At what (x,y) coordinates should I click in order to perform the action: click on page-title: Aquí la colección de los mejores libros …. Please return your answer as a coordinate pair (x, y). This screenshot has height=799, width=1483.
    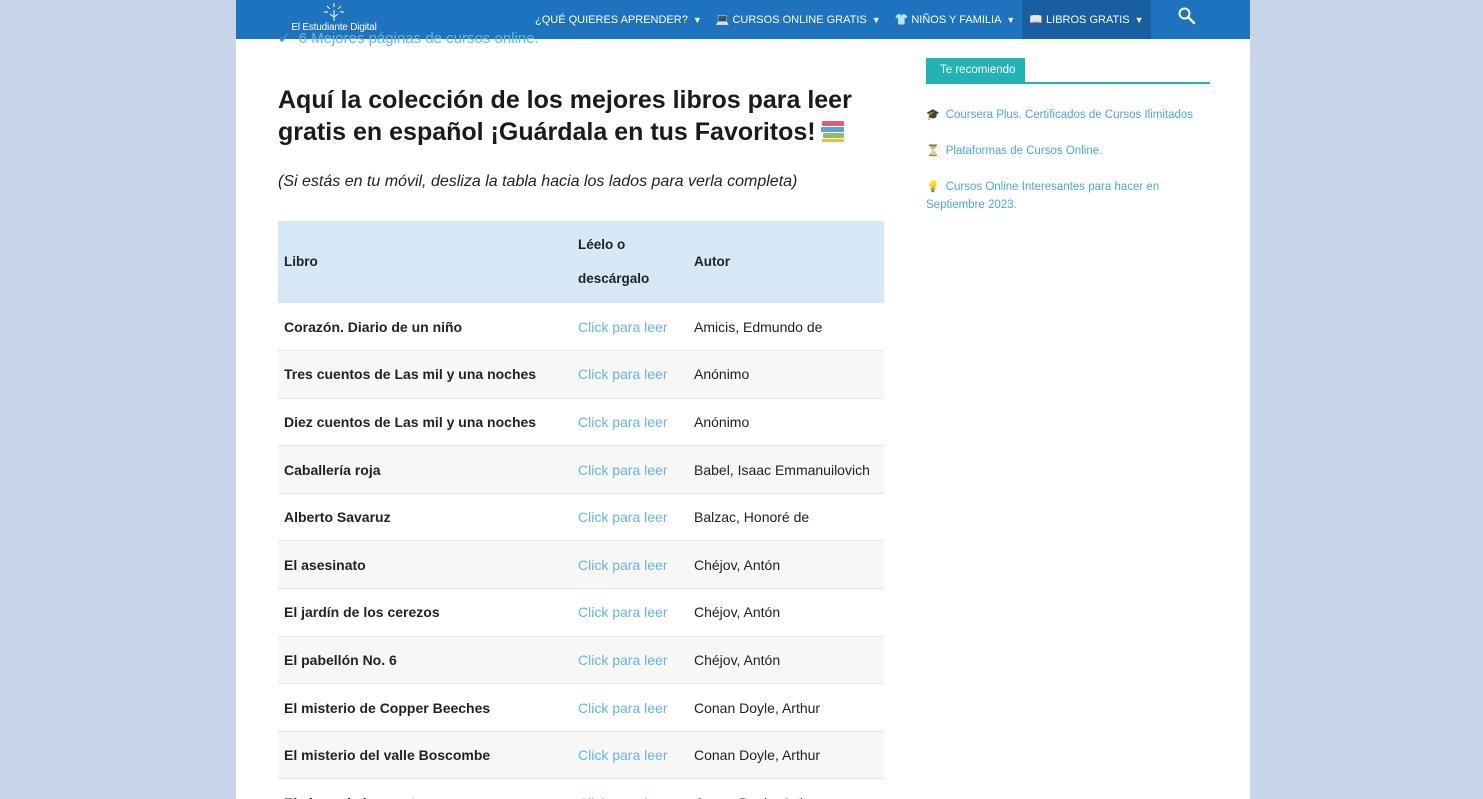
    Looking at the image, I should click on (578, 116).